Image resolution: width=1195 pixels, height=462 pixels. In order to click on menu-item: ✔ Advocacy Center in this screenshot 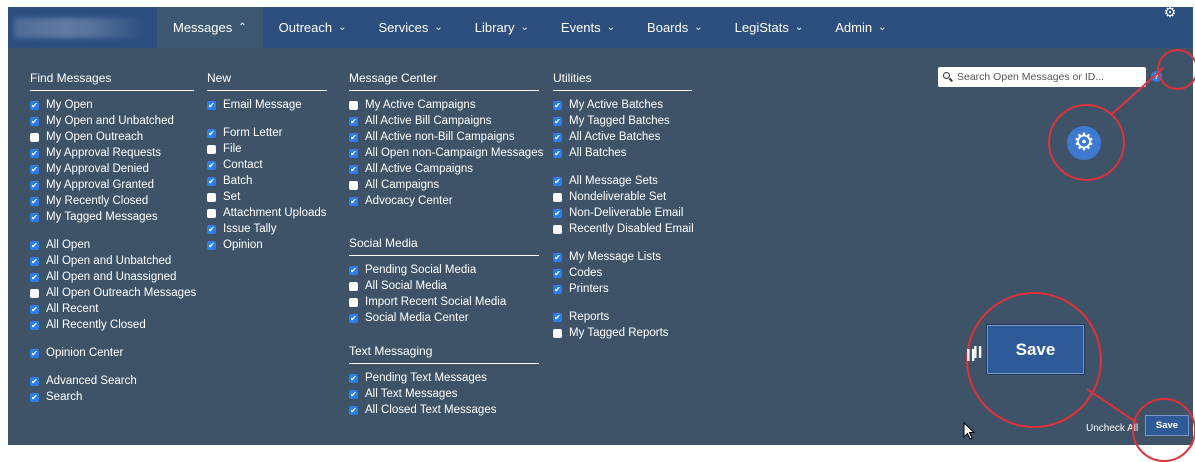, I will do `click(444, 201)`.